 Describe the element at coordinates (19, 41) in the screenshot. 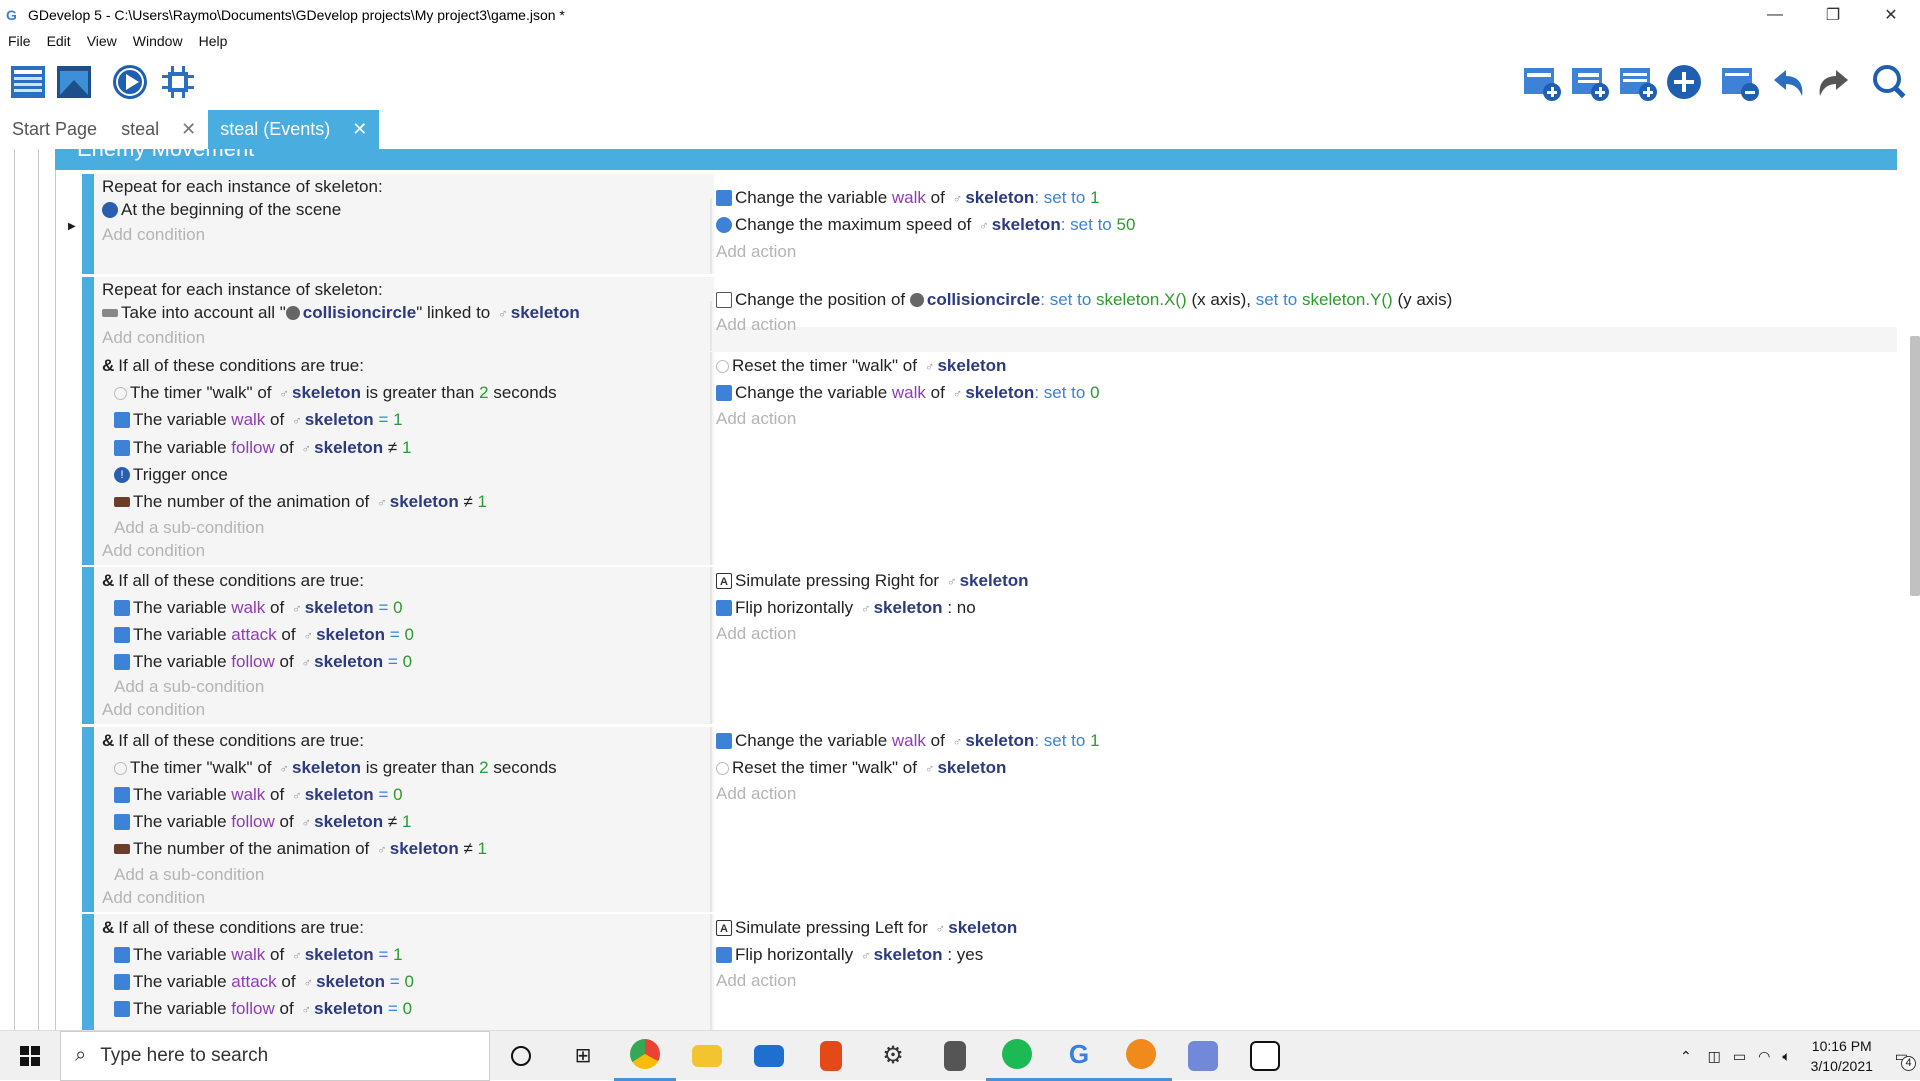

I see `menu-file: File` at that location.